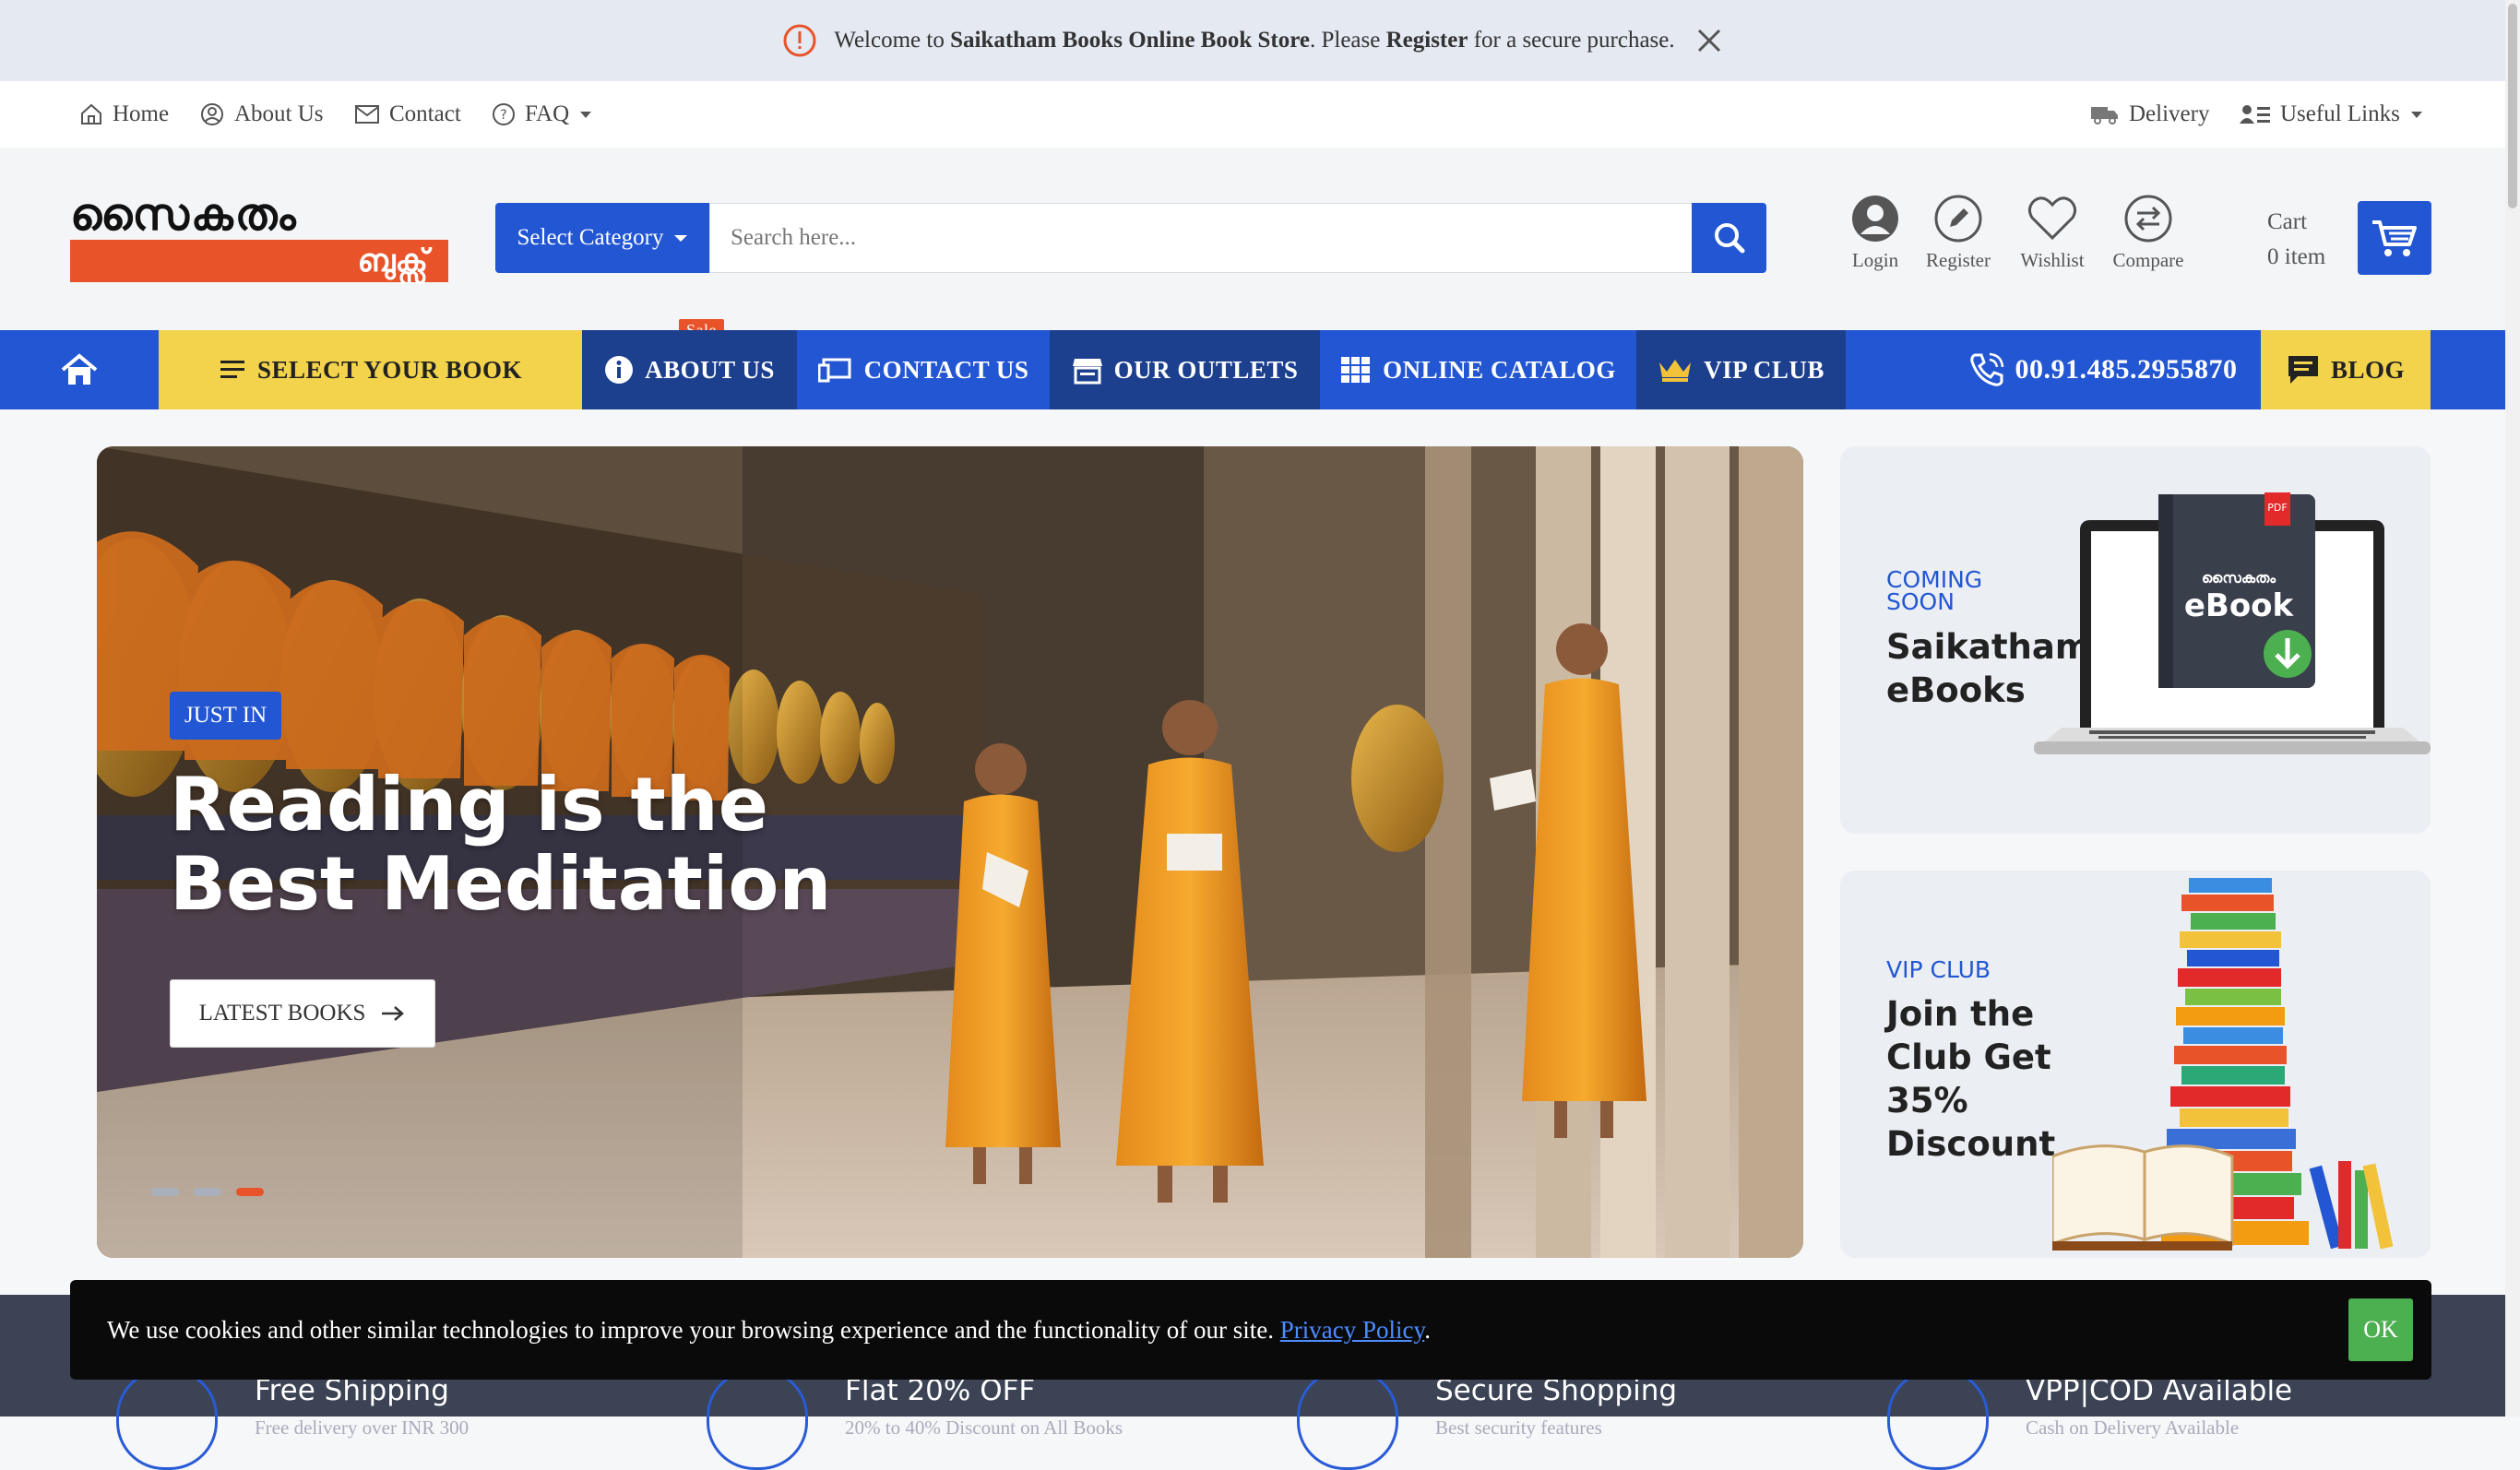 This screenshot has width=2520, height=1470. Describe the element at coordinates (367, 114) in the screenshot. I see `mail-icon` at that location.